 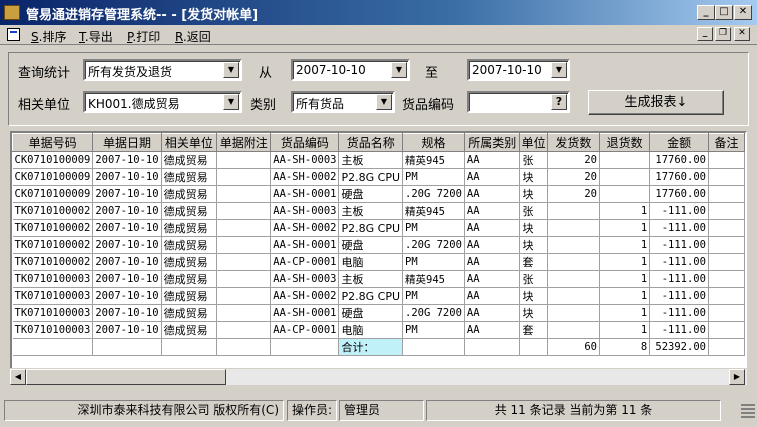 What do you see at coordinates (126, 377) in the screenshot?
I see `scroll-thumb` at bounding box center [126, 377].